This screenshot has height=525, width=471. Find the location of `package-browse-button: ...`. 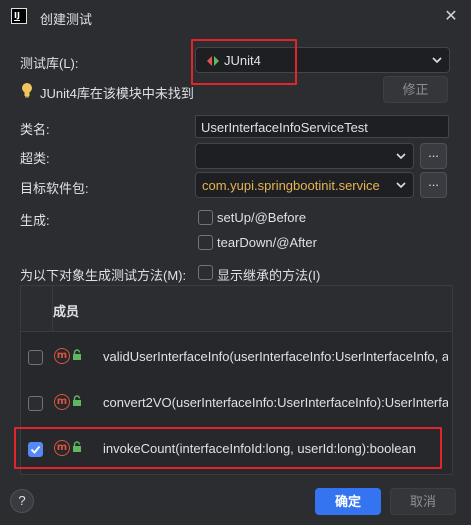

package-browse-button: ... is located at coordinates (433, 185).